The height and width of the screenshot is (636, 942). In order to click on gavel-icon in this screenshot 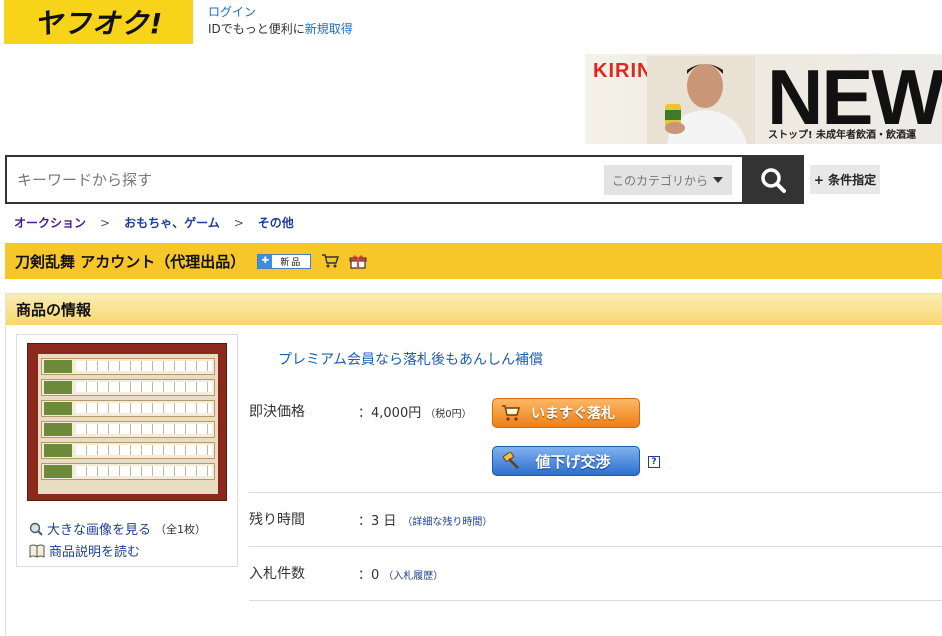, I will do `click(510, 460)`.